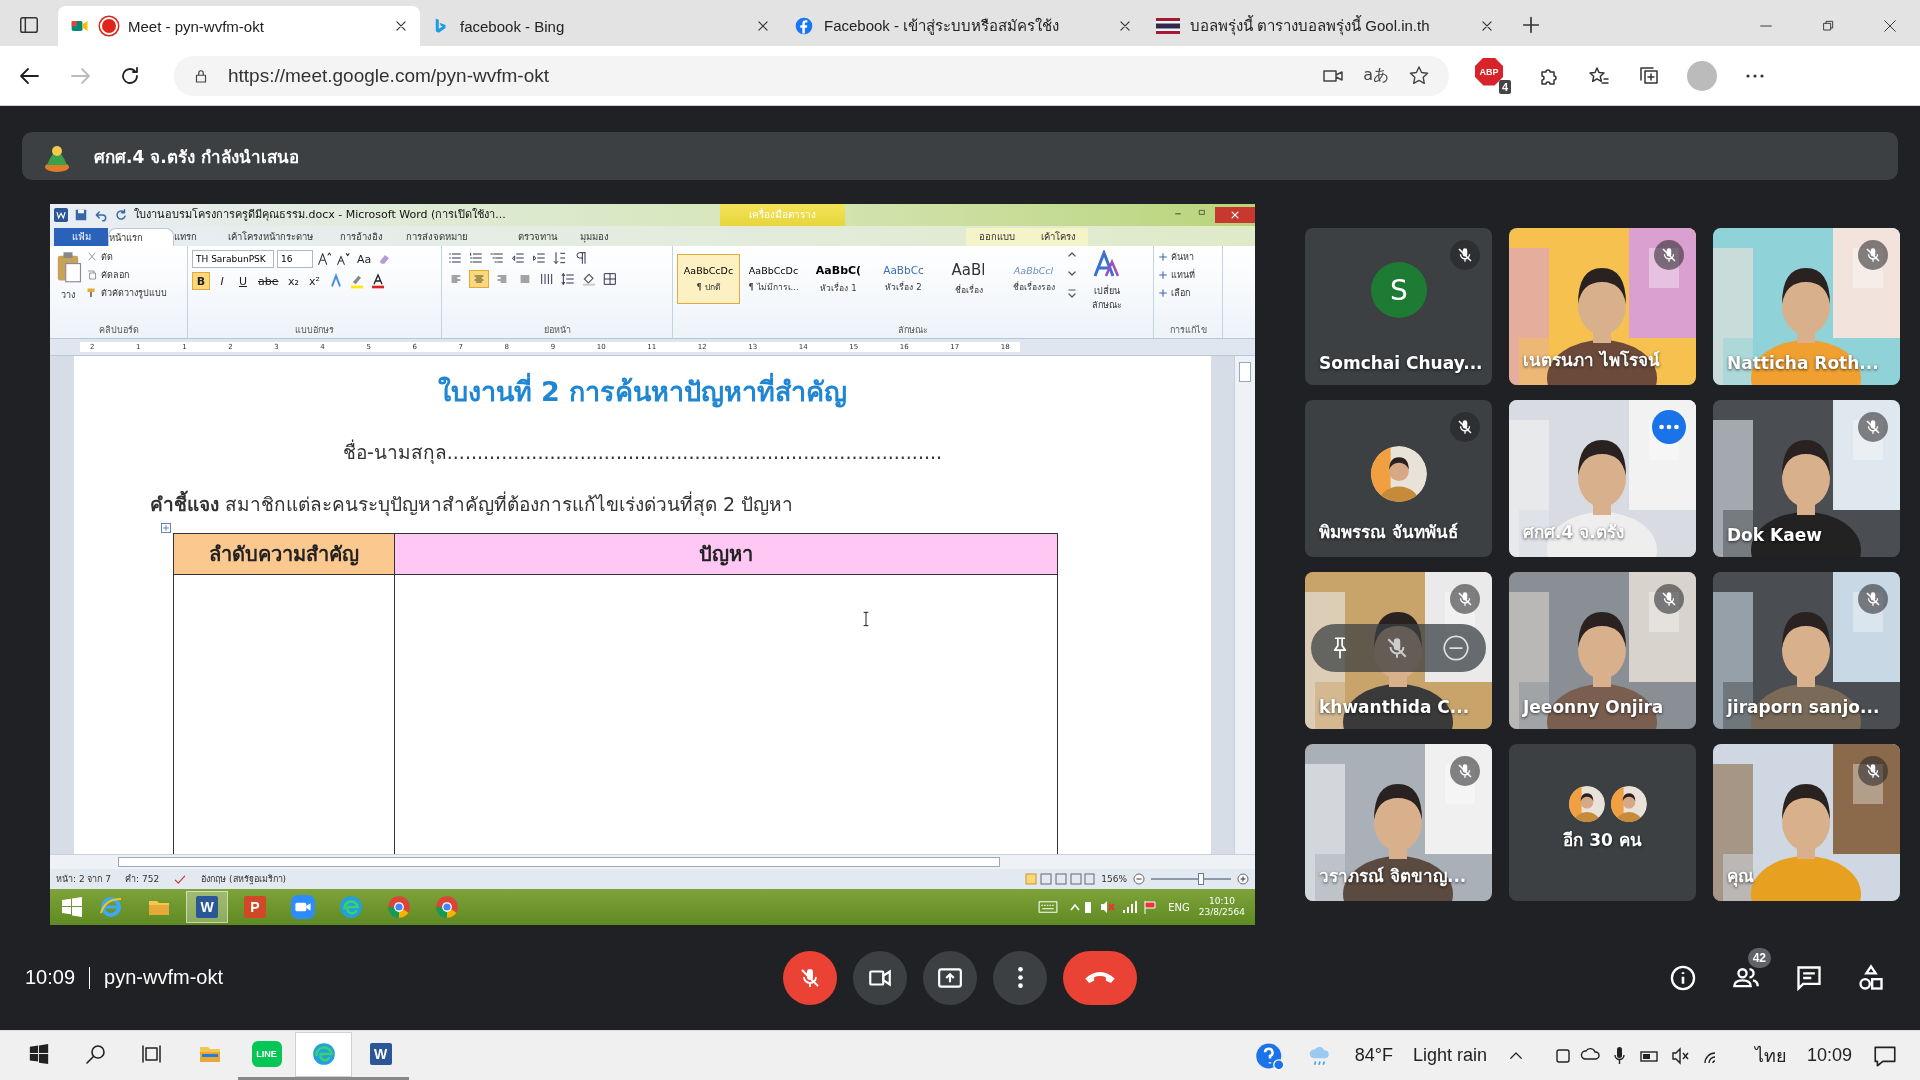  What do you see at coordinates (549, 237) in the screenshot?
I see `ribbon-tab: ตรวจทาน` at bounding box center [549, 237].